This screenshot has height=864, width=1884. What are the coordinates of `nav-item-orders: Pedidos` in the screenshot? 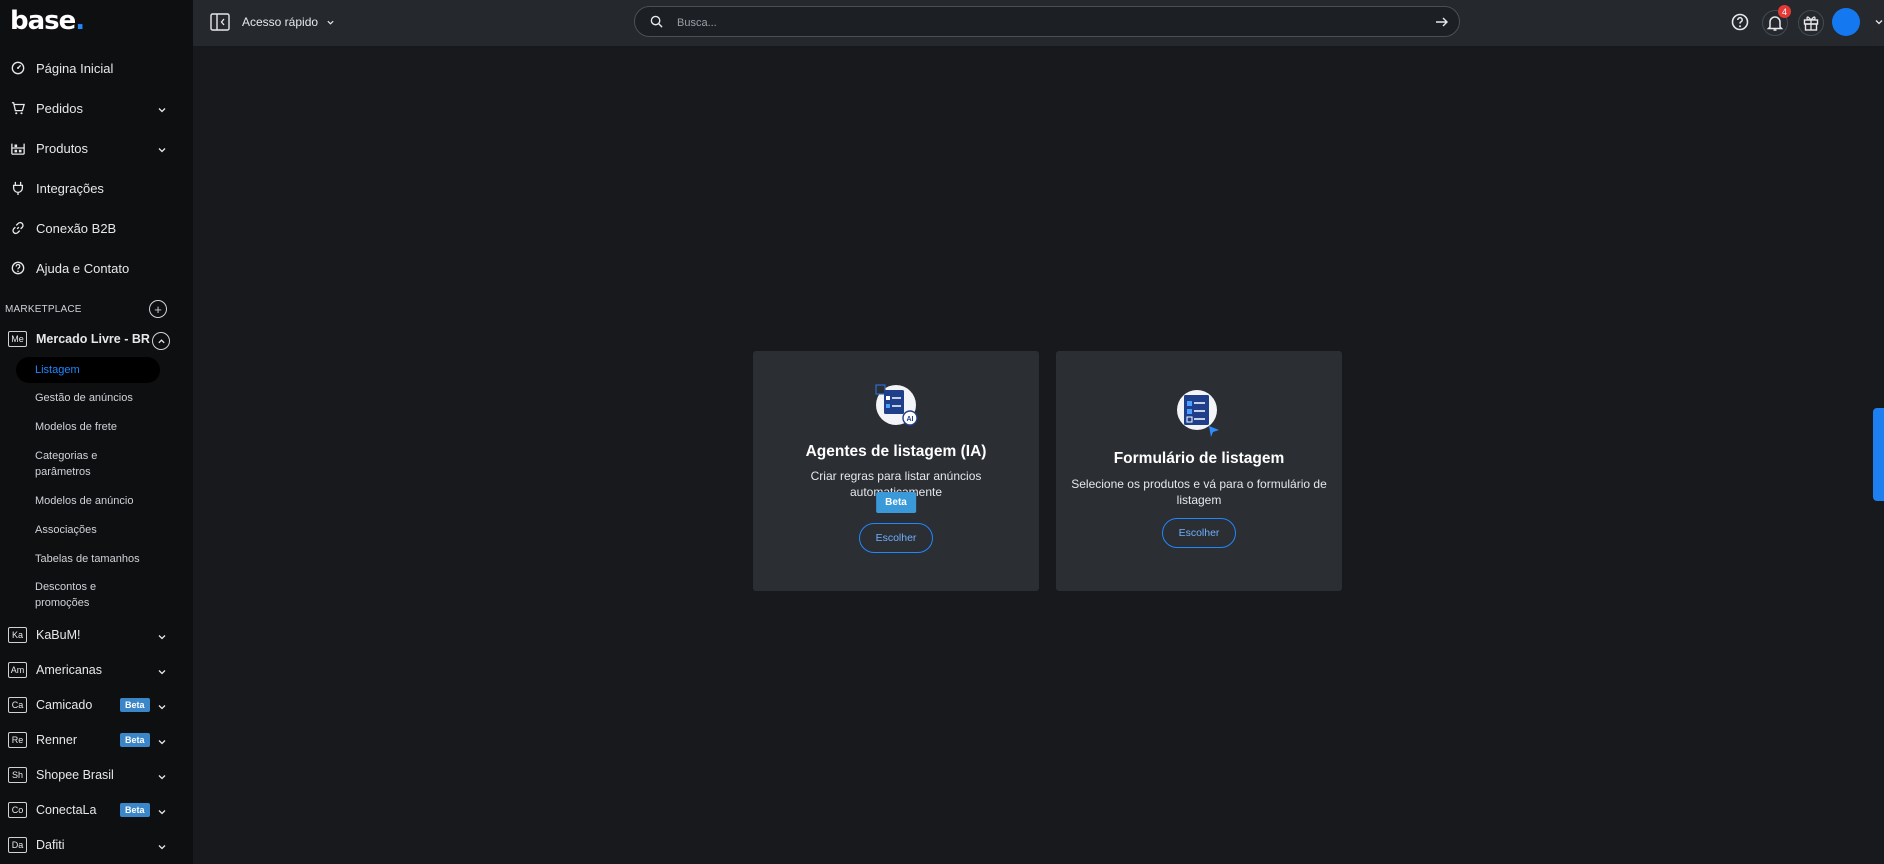 It's located at (96, 108).